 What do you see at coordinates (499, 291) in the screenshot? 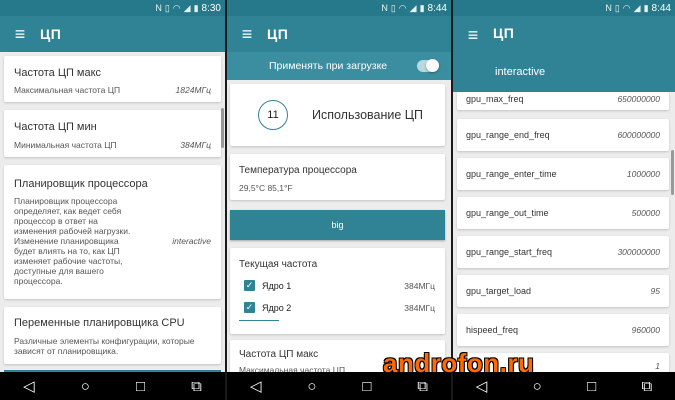
I see `tunable-key: gpu_target_load` at bounding box center [499, 291].